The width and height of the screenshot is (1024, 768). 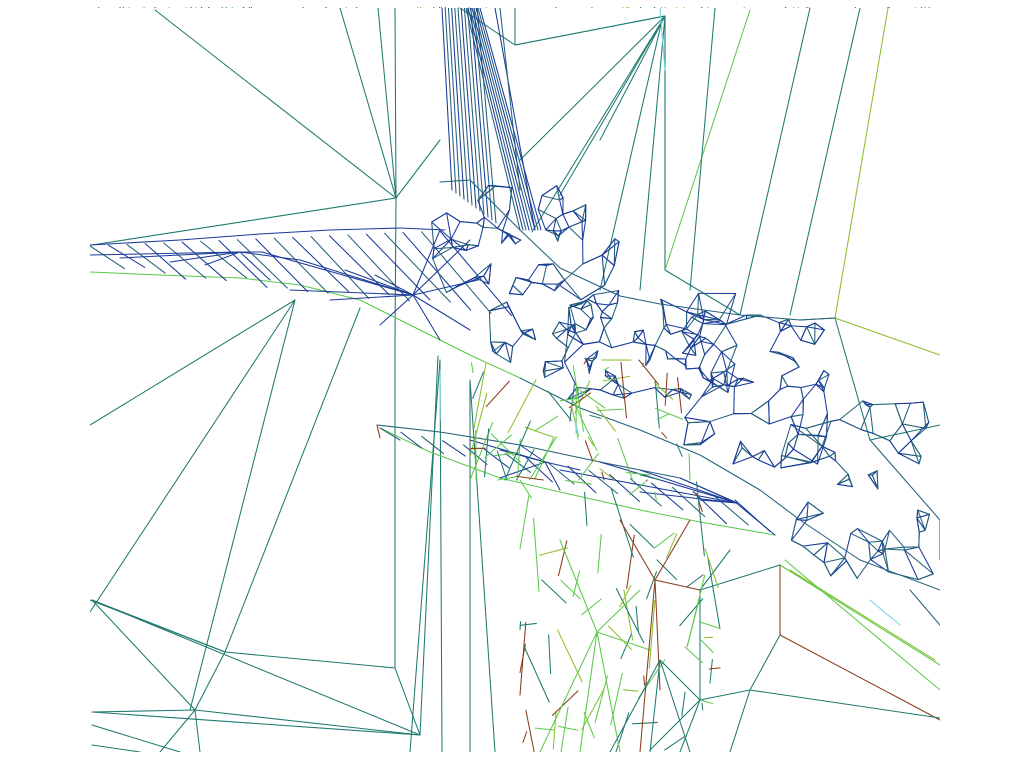 What do you see at coordinates (515, 4) in the screenshot?
I see `top-edge-mesh-strip` at bounding box center [515, 4].